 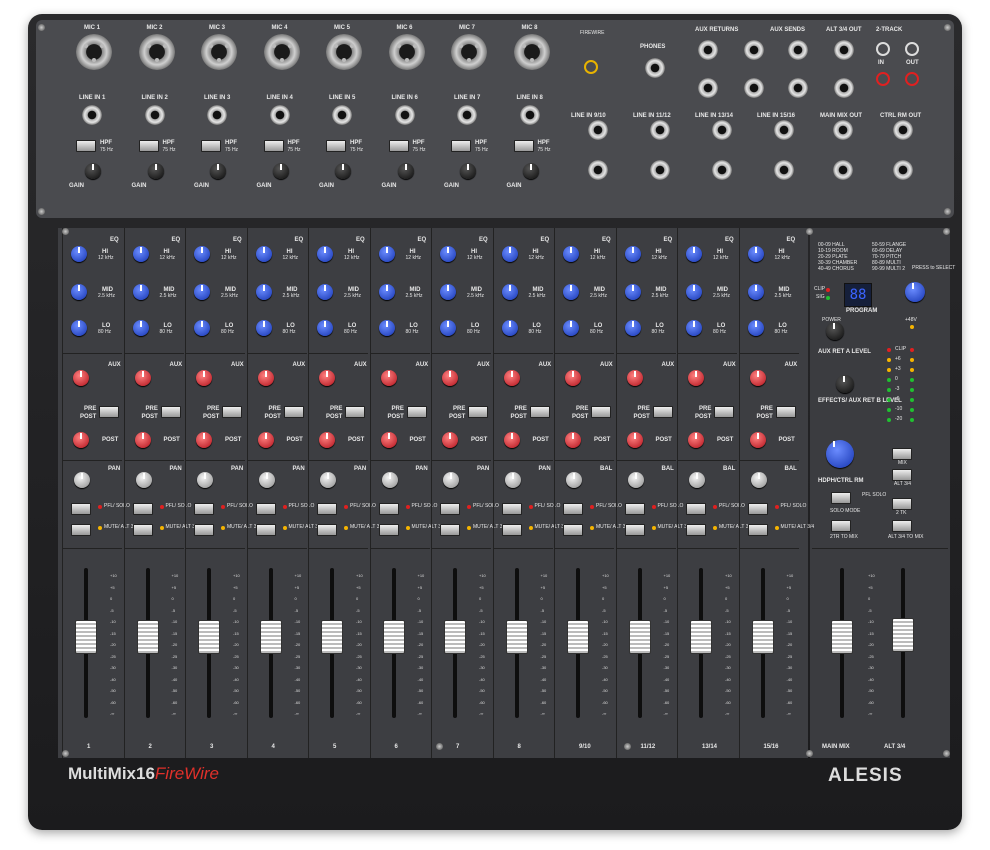 I want to click on aux-ret-a-knob, so click(x=835, y=331).